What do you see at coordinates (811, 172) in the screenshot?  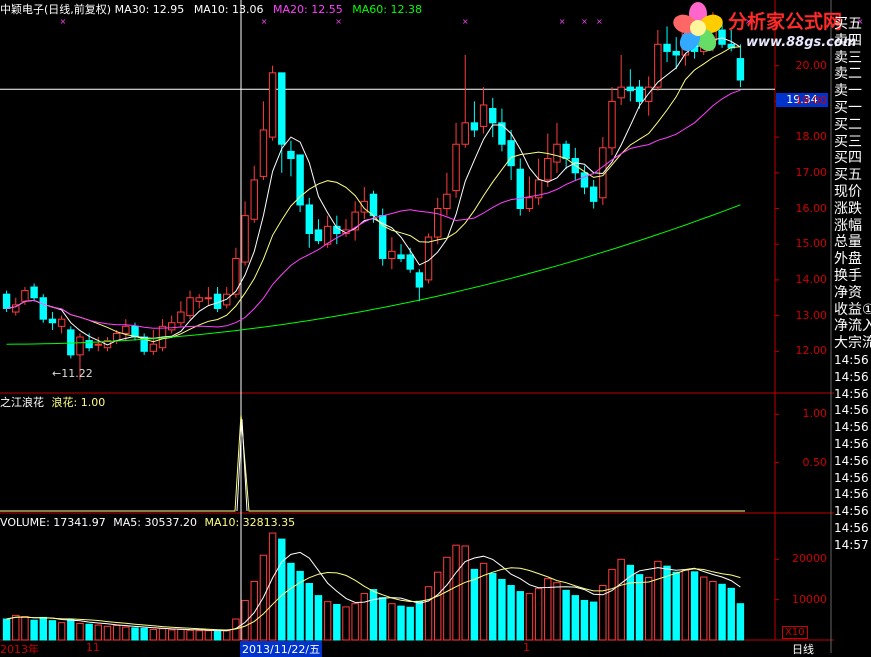 I see `price-tick-label: 17.00` at bounding box center [811, 172].